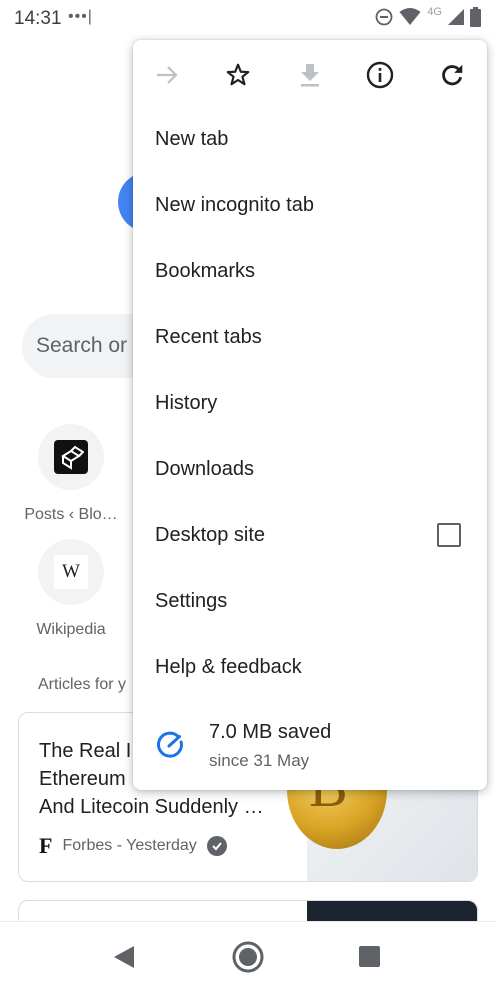 The height and width of the screenshot is (990, 495). Describe the element at coordinates (384, 17) in the screenshot. I see `do-not-disturb-icon` at that location.